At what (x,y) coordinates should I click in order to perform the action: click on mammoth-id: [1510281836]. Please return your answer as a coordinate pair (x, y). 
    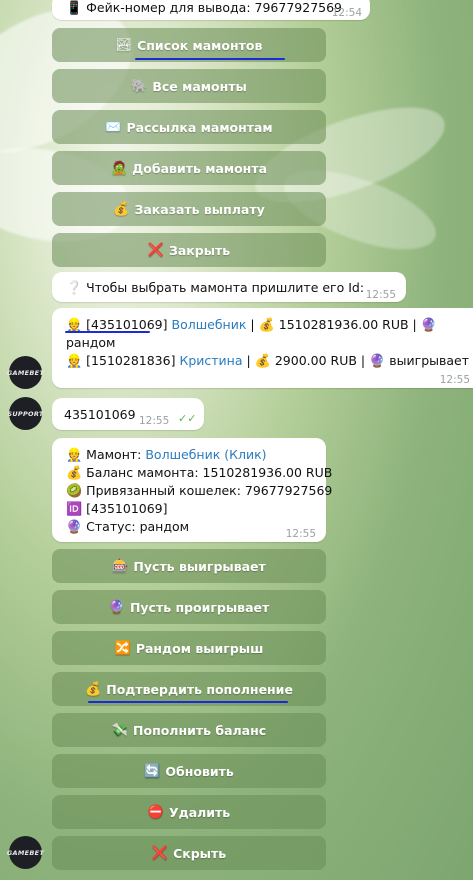
    Looking at the image, I should click on (131, 360).